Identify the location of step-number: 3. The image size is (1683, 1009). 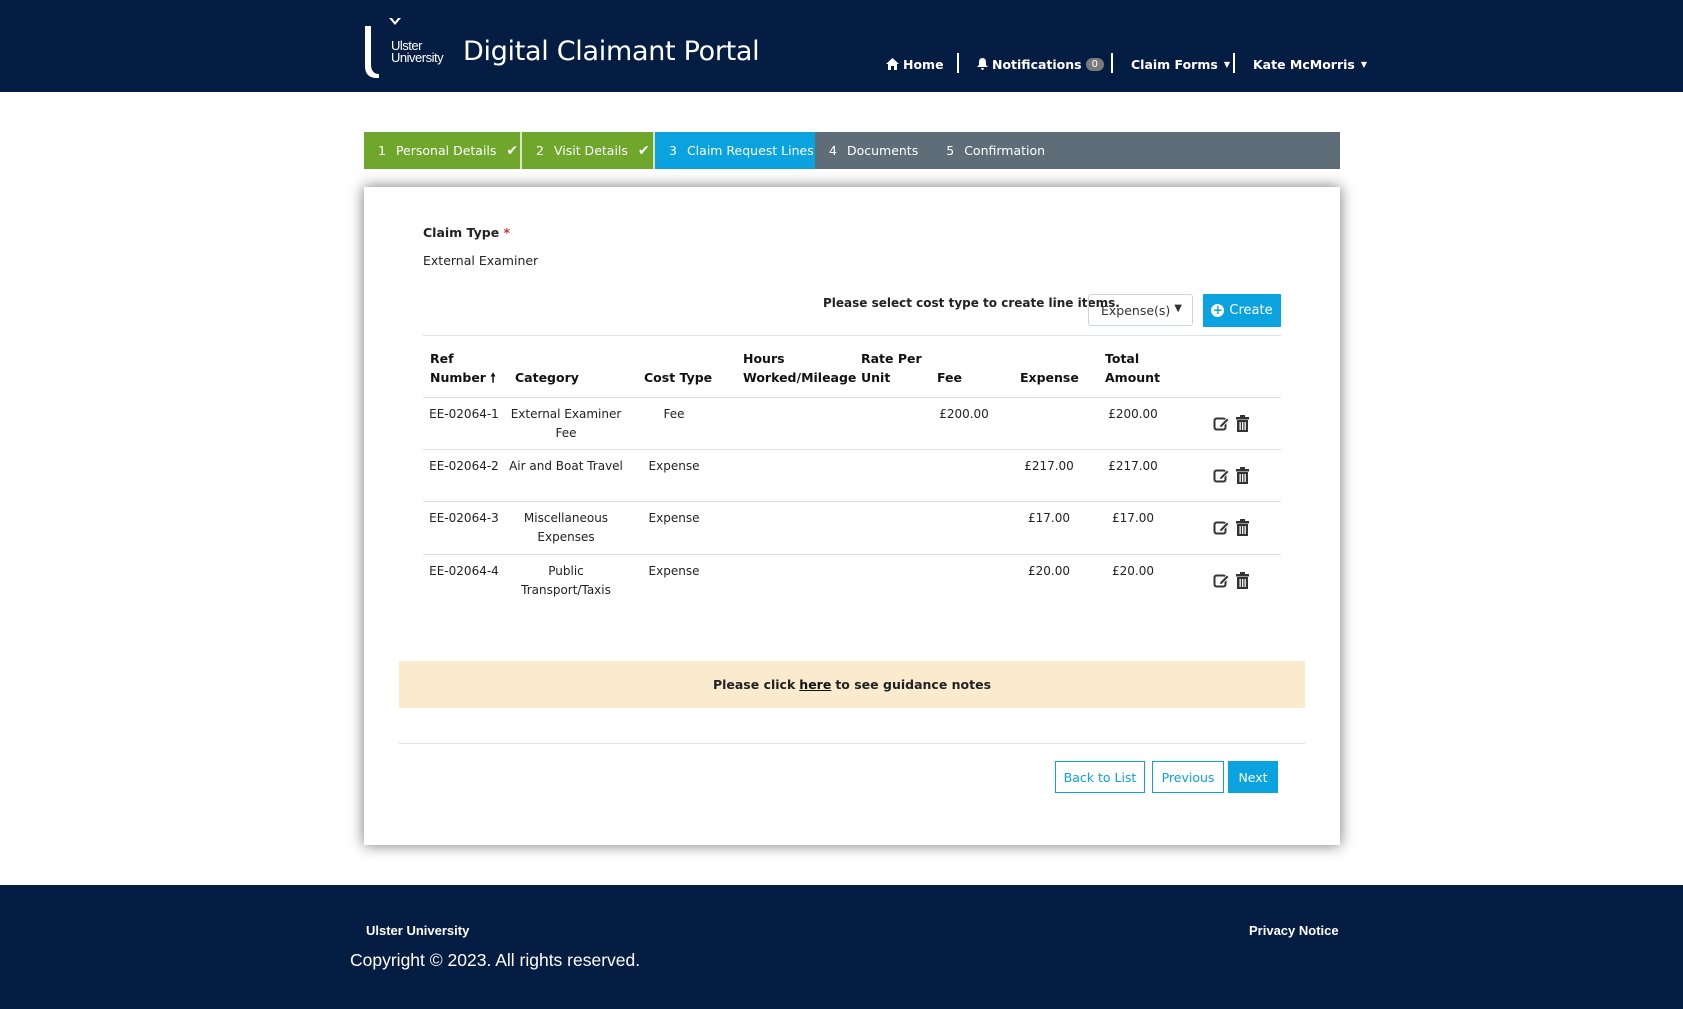
(673, 150).